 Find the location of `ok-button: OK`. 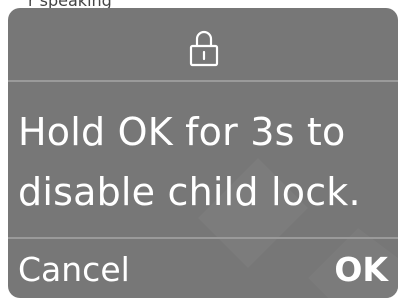

ok-button: OK is located at coordinates (361, 270).